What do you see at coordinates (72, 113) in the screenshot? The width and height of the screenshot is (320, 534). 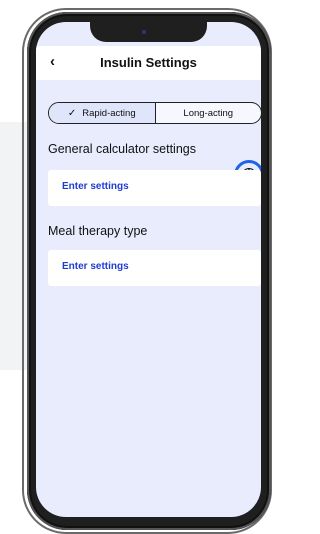 I see `check-icon: ✓` at bounding box center [72, 113].